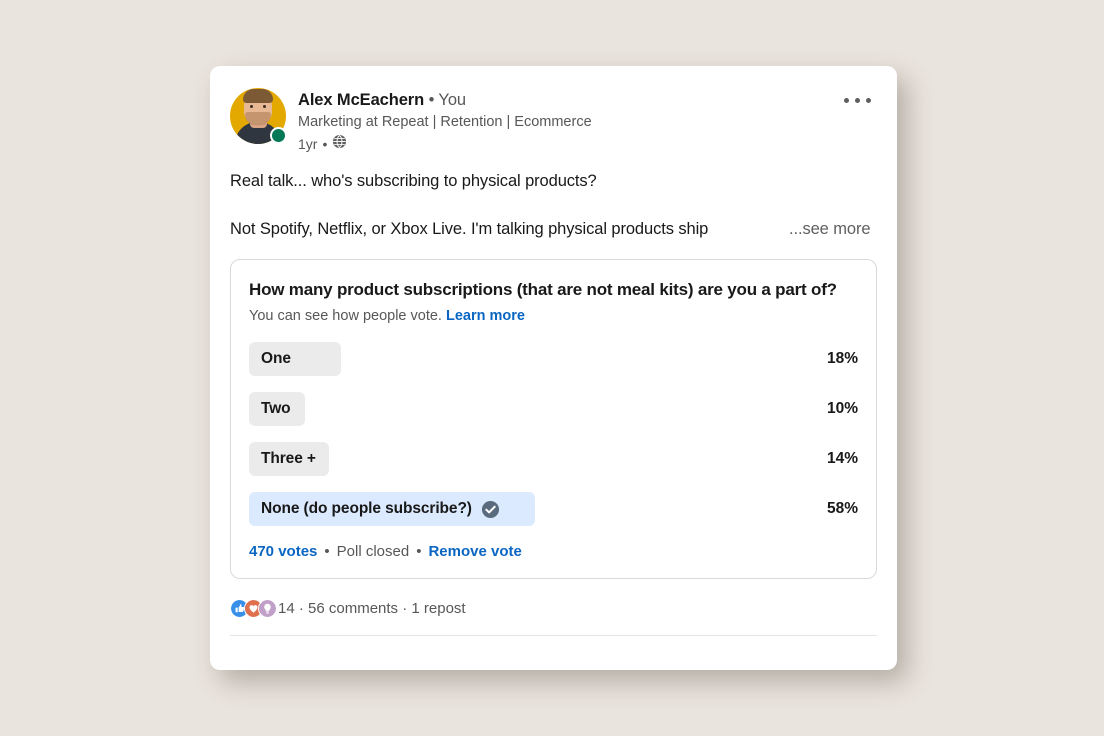  What do you see at coordinates (251, 106) in the screenshot?
I see `avatar-eye-left` at bounding box center [251, 106].